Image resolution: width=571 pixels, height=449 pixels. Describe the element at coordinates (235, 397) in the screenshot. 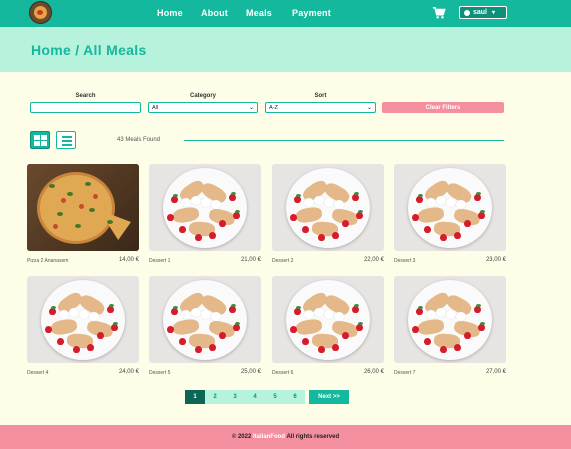

I see `page-button: 3` at that location.